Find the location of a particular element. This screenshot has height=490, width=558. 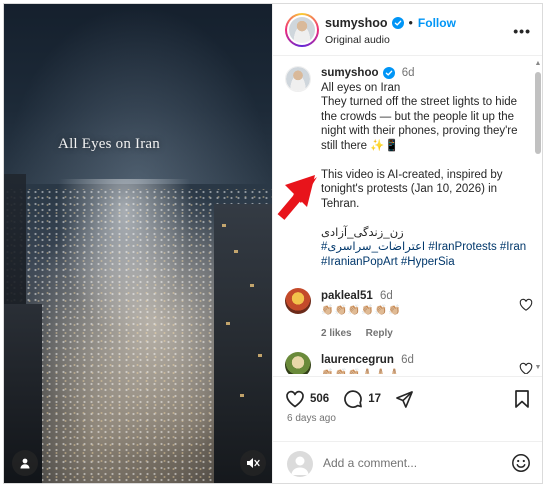

add-comment-bar is located at coordinates (407, 462).